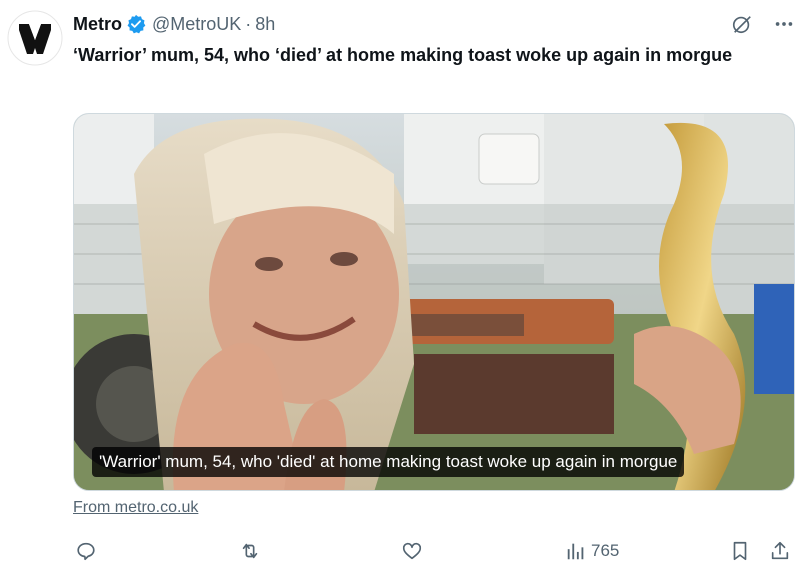 This screenshot has width=810, height=571. What do you see at coordinates (742, 24) in the screenshot?
I see `not-interested-icon` at bounding box center [742, 24].